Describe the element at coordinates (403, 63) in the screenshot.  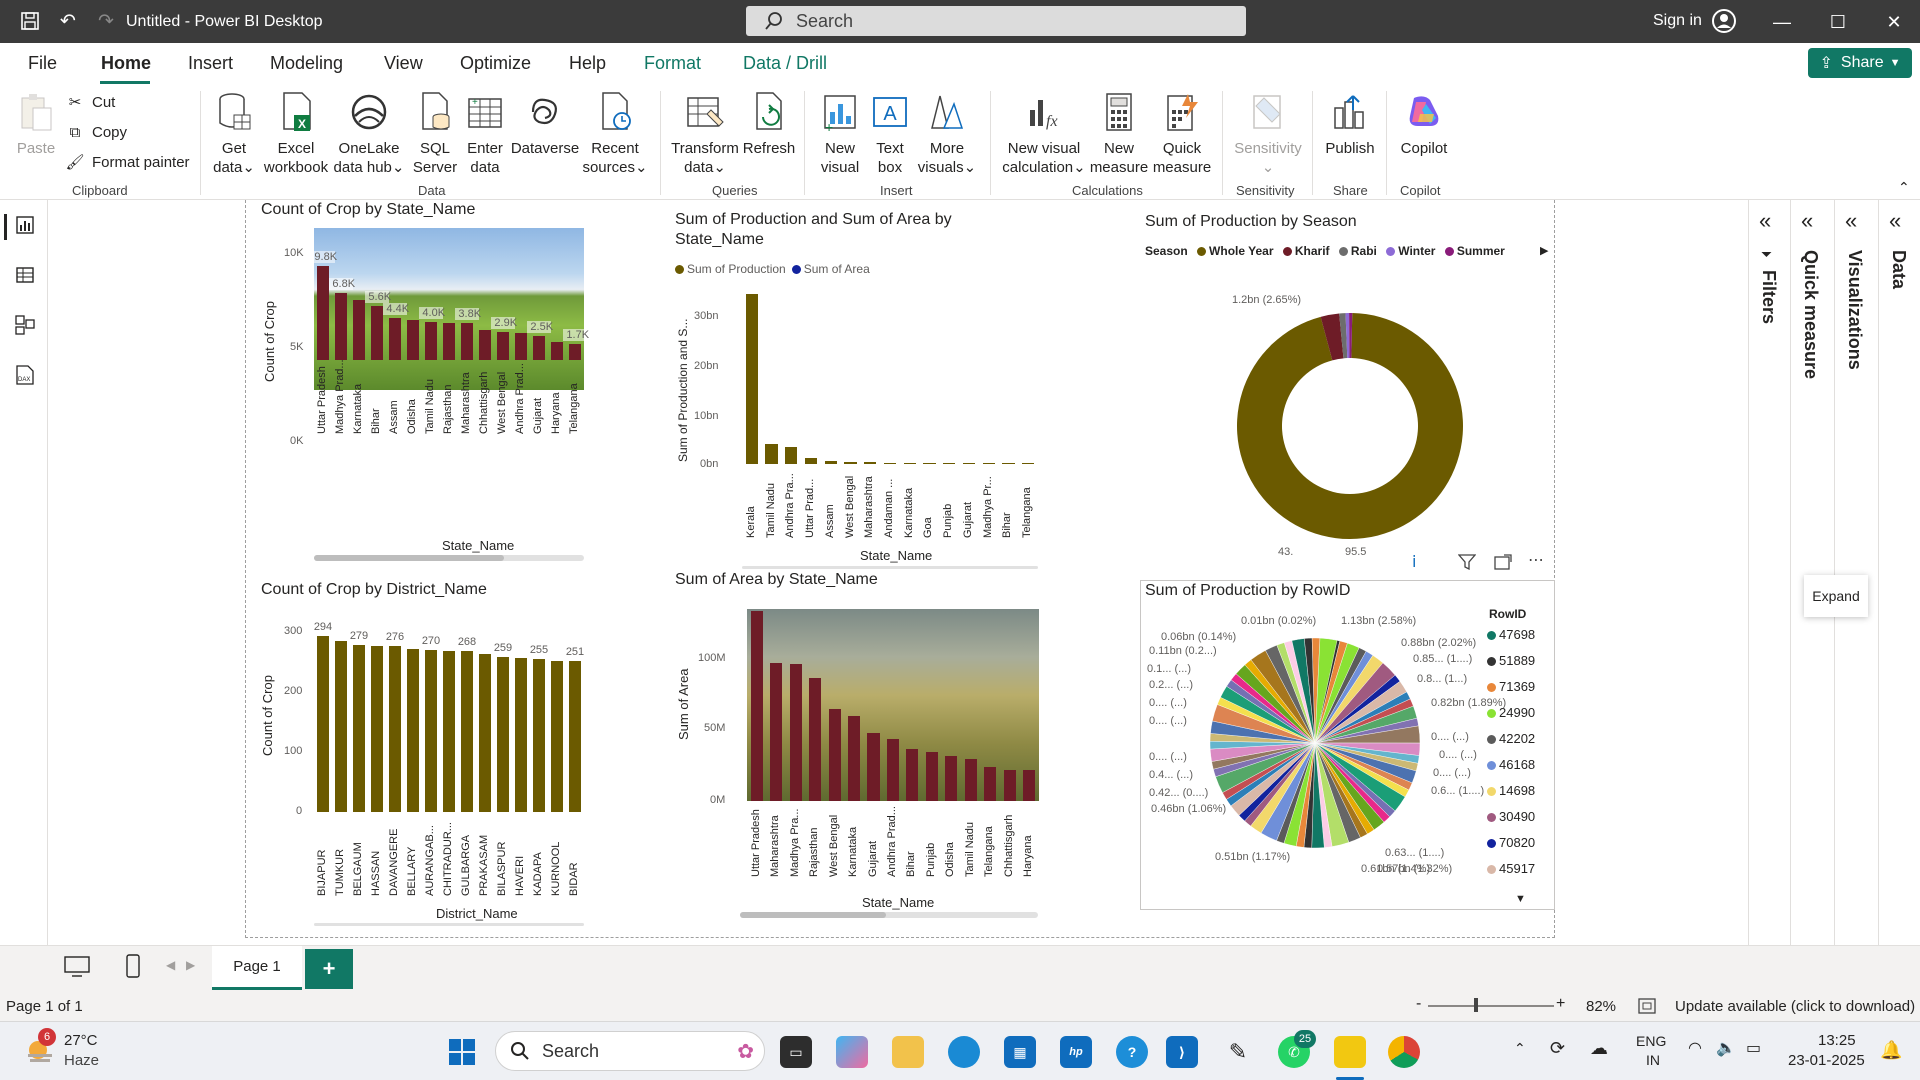
I see `menu-view: View` at that location.